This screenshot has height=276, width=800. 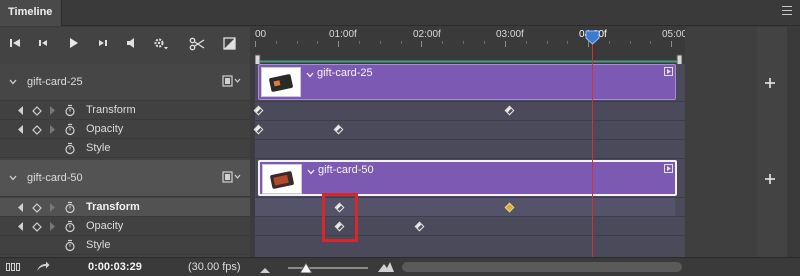 I want to click on previous-frame-icon, so click(x=43, y=45).